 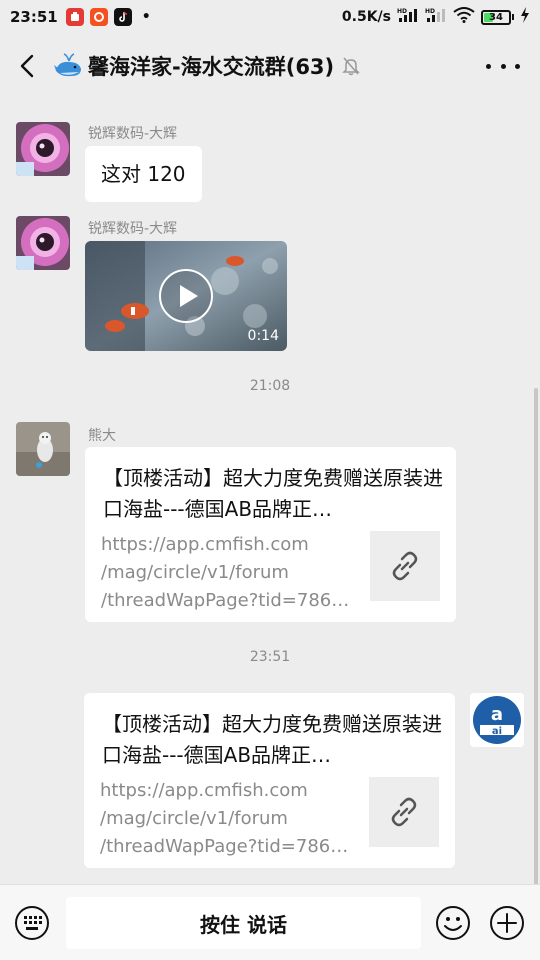 What do you see at coordinates (503, 66) in the screenshot?
I see `more-options-button` at bounding box center [503, 66].